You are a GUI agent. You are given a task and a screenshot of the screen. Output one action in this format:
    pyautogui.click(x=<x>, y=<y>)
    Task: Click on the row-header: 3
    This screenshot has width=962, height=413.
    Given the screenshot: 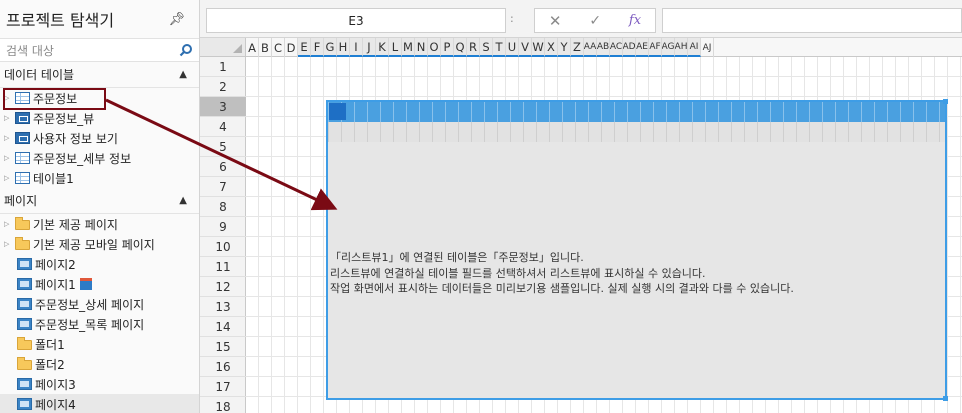 What is the action you would take?
    pyautogui.click(x=223, y=107)
    